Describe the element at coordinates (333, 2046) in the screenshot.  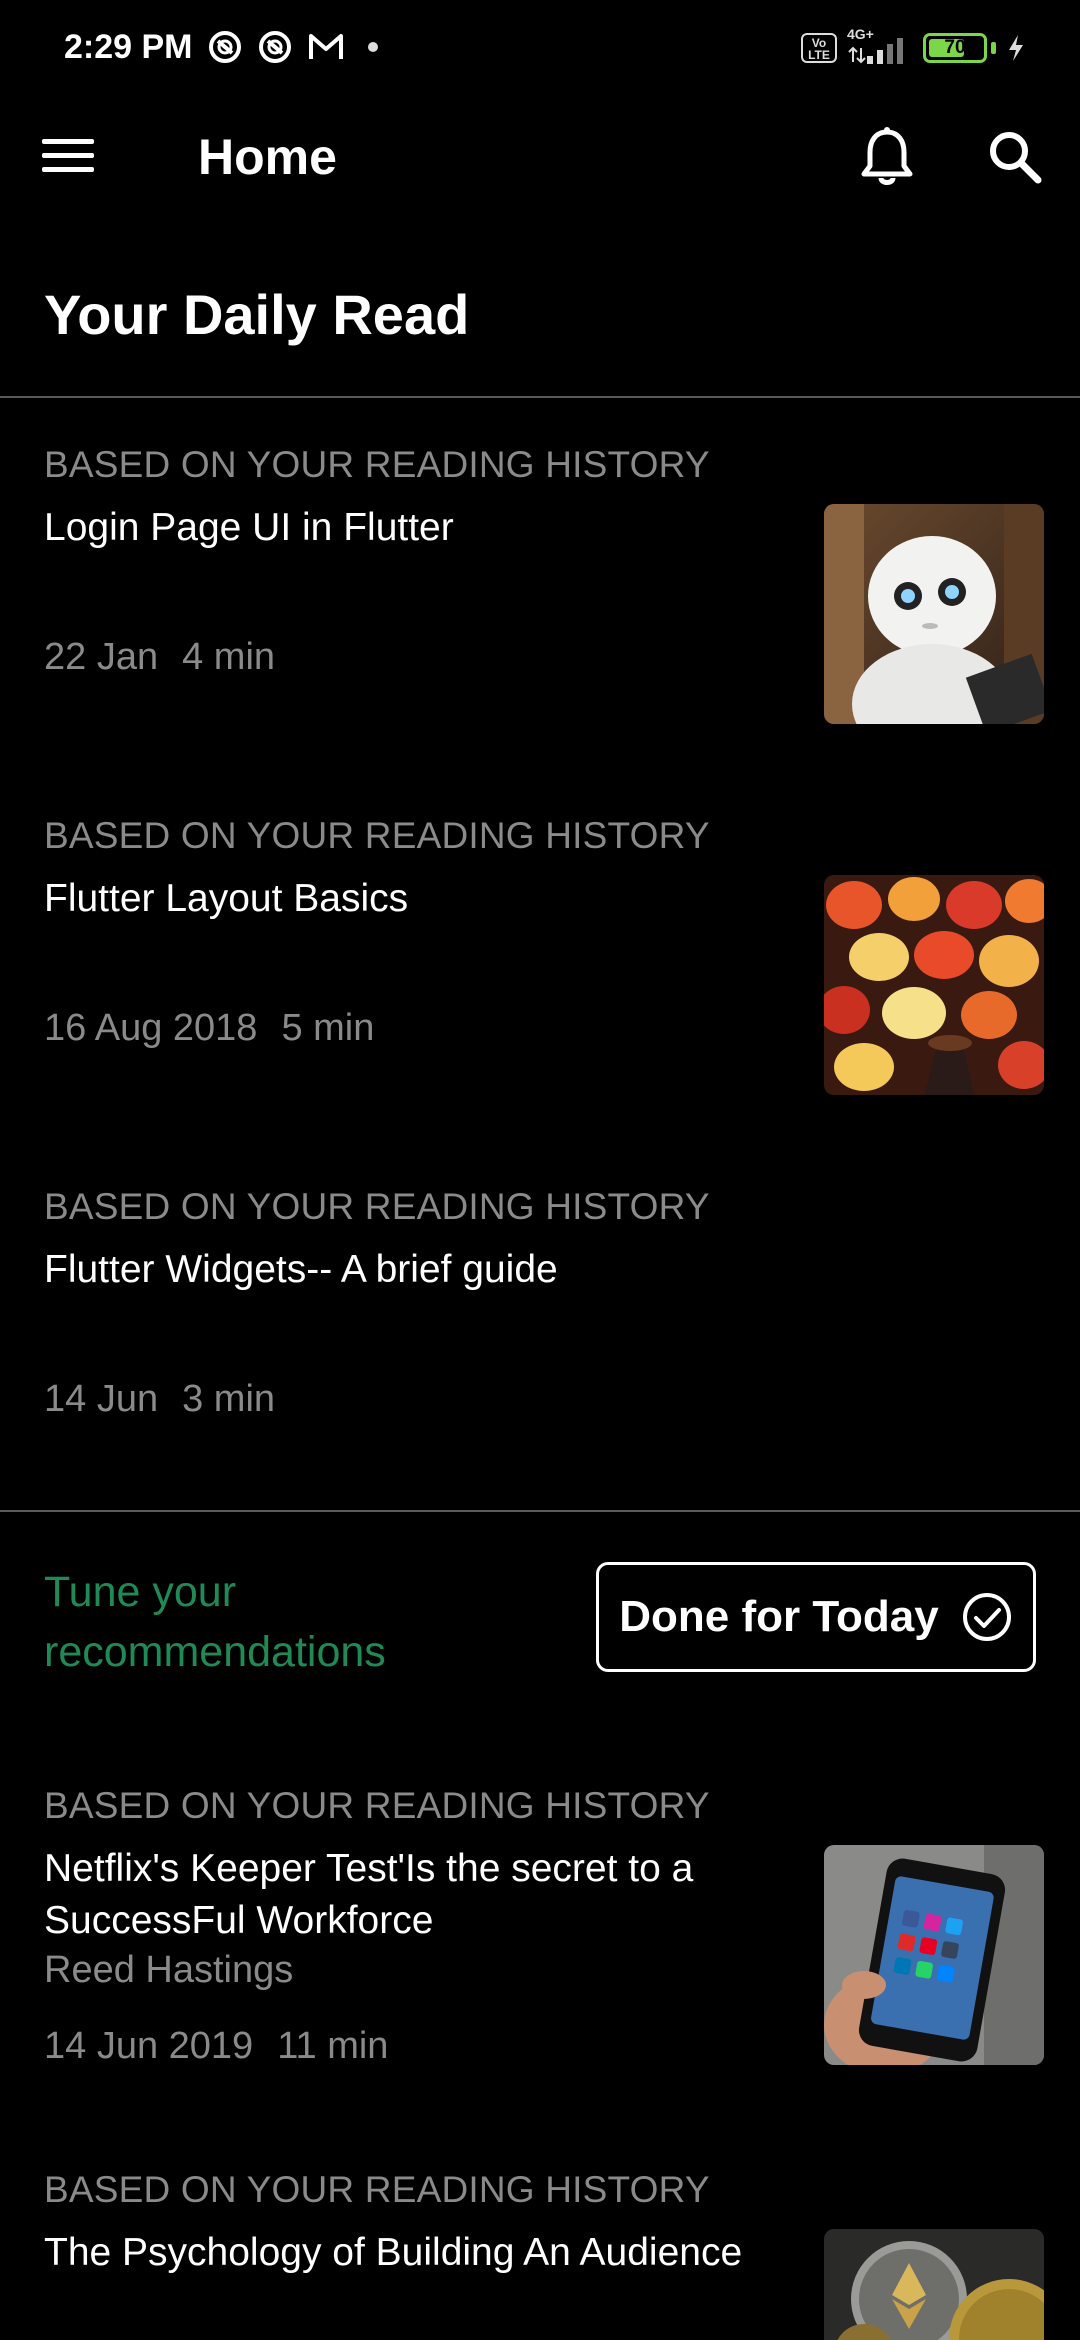
I see `article-read-time: 11 min` at that location.